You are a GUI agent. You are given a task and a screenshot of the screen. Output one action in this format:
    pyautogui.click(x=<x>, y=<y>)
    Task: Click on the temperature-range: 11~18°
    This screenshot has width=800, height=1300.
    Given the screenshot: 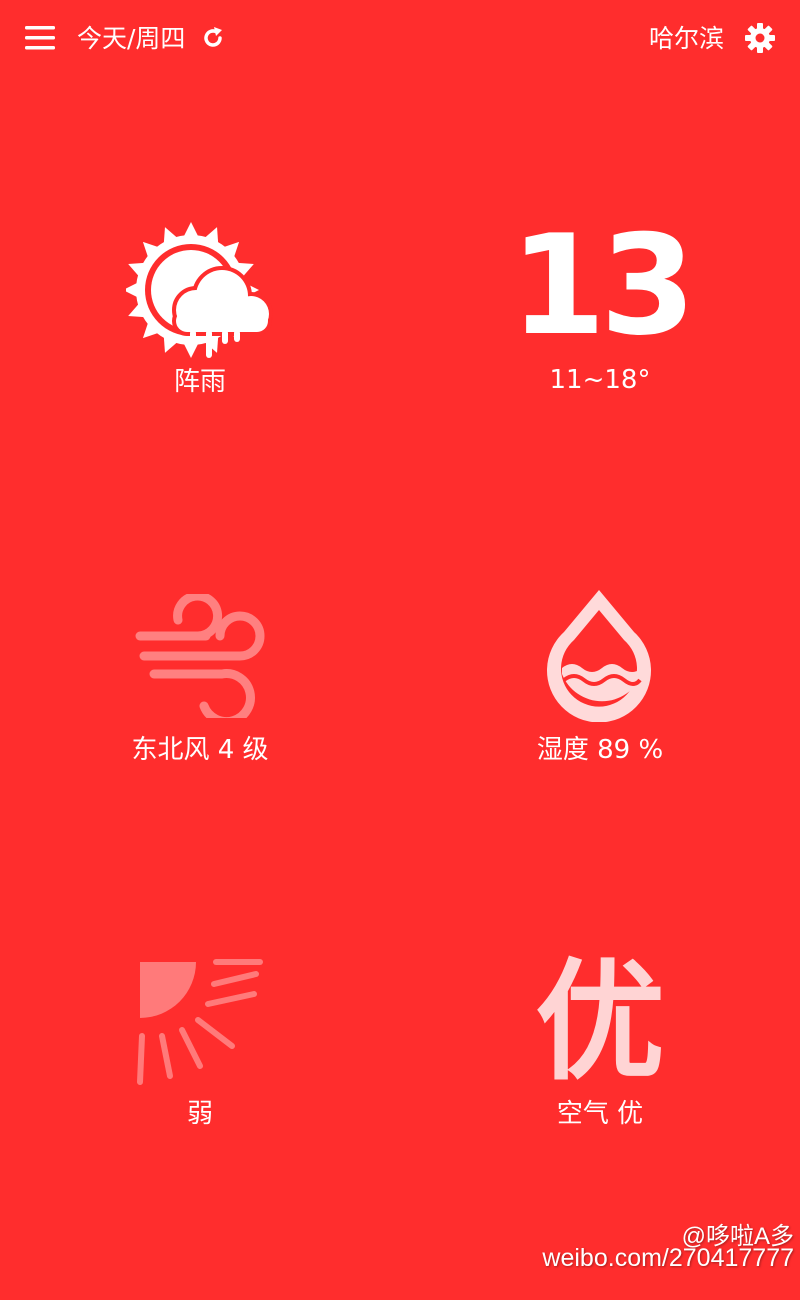 What is the action you would take?
    pyautogui.click(x=600, y=380)
    